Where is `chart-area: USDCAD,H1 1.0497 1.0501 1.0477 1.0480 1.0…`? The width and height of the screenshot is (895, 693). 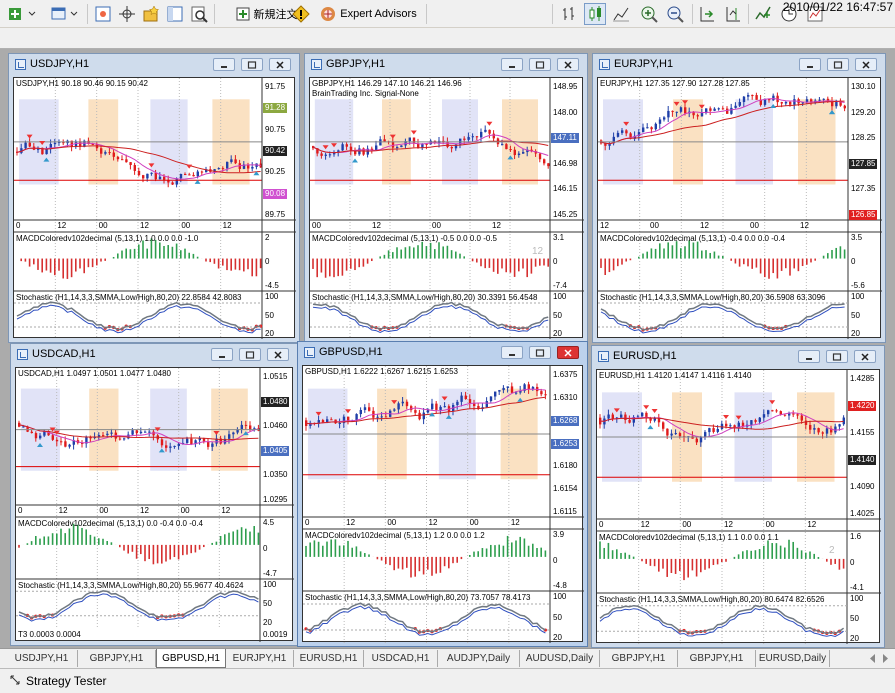
chart-area: USDCAD,H1 1.0497 1.0501 1.0477 1.0480 1.0… is located at coordinates (154, 504).